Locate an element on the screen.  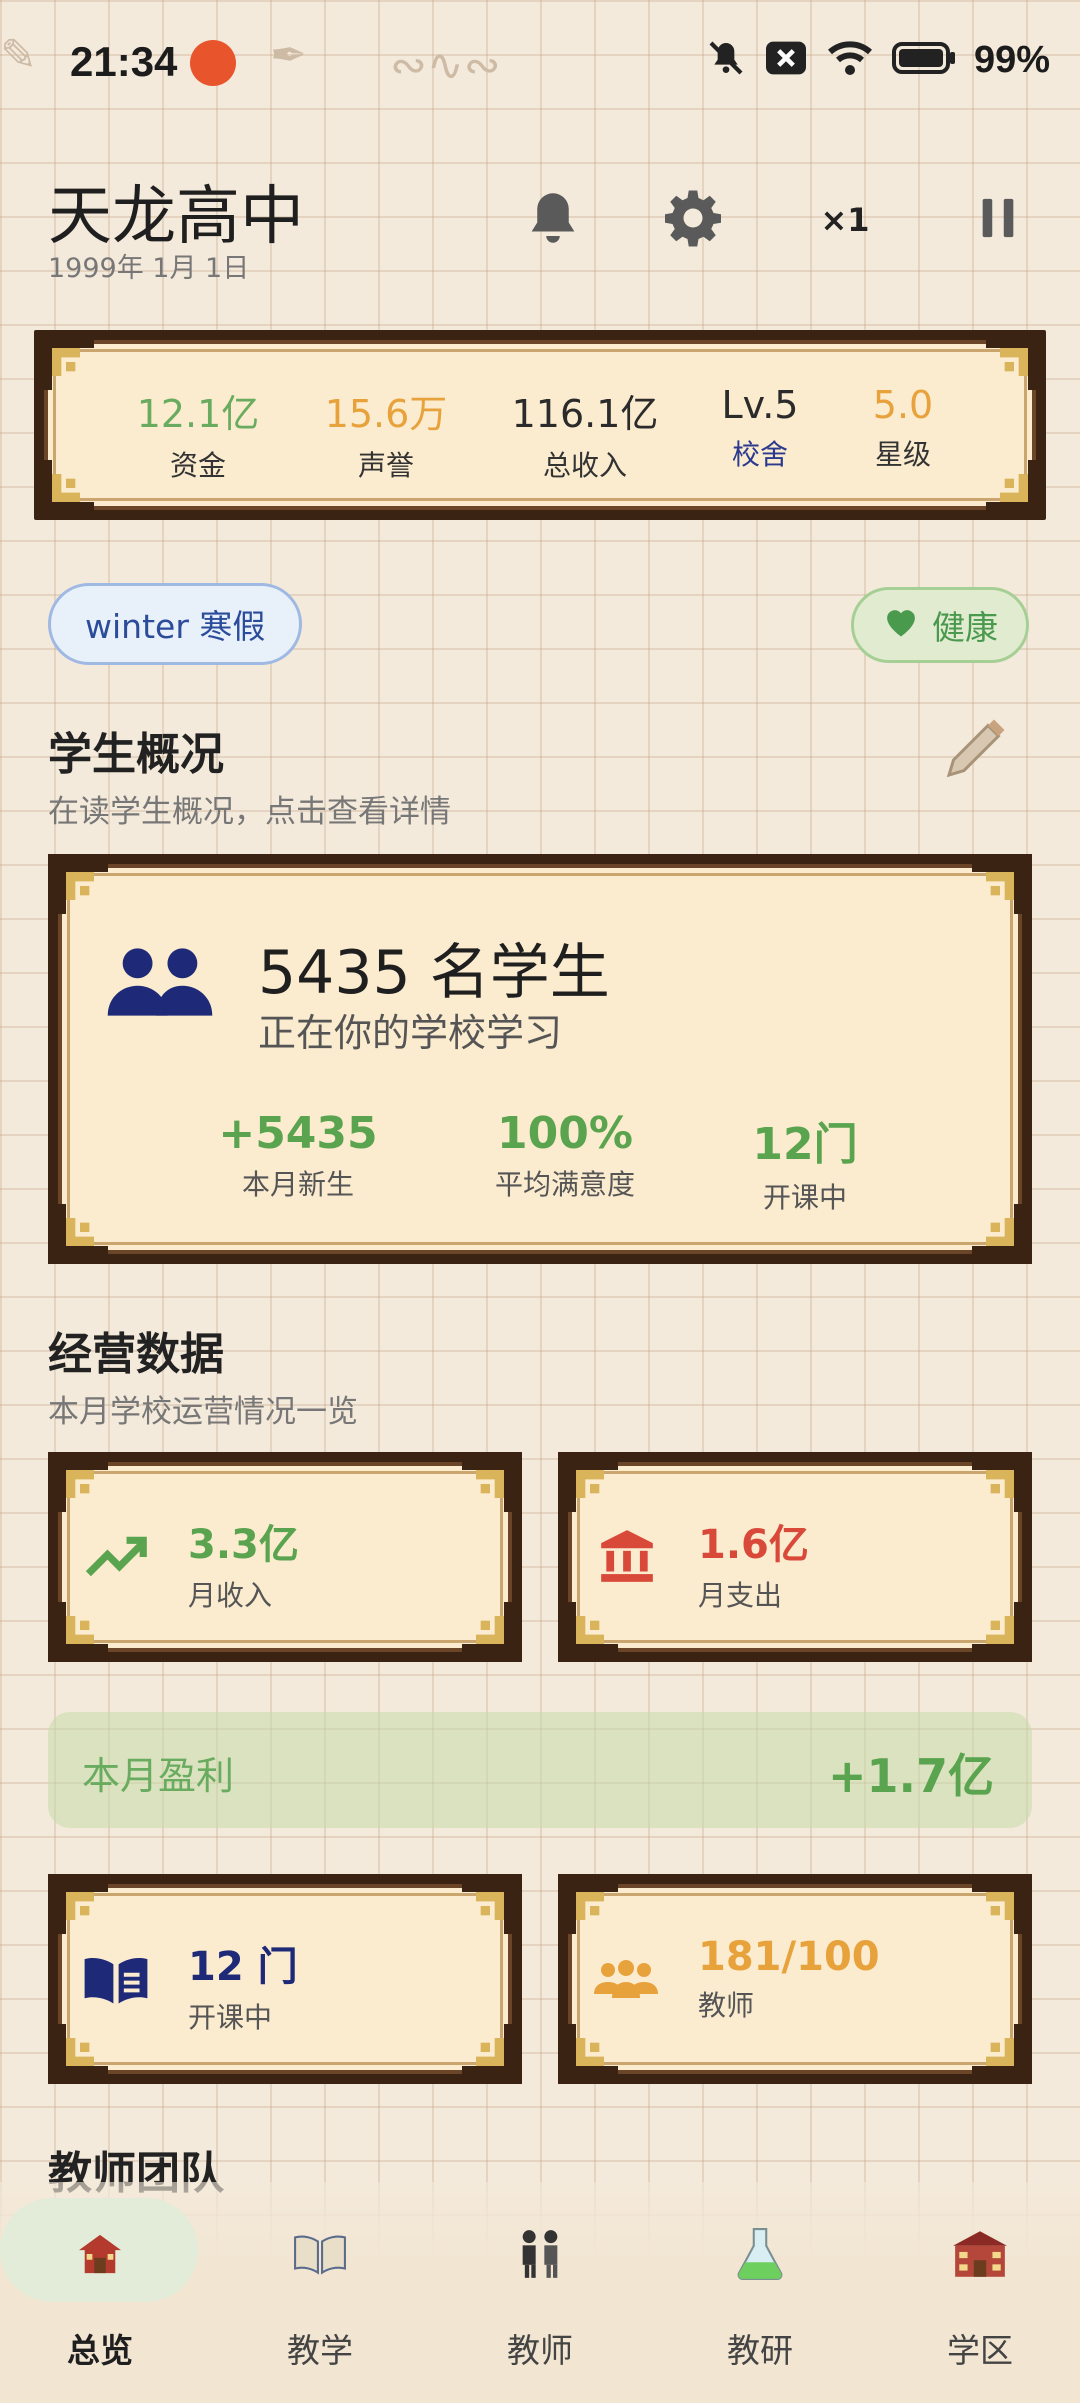
courses-text: 12 门 开课中 is located at coordinates (243, 1985).